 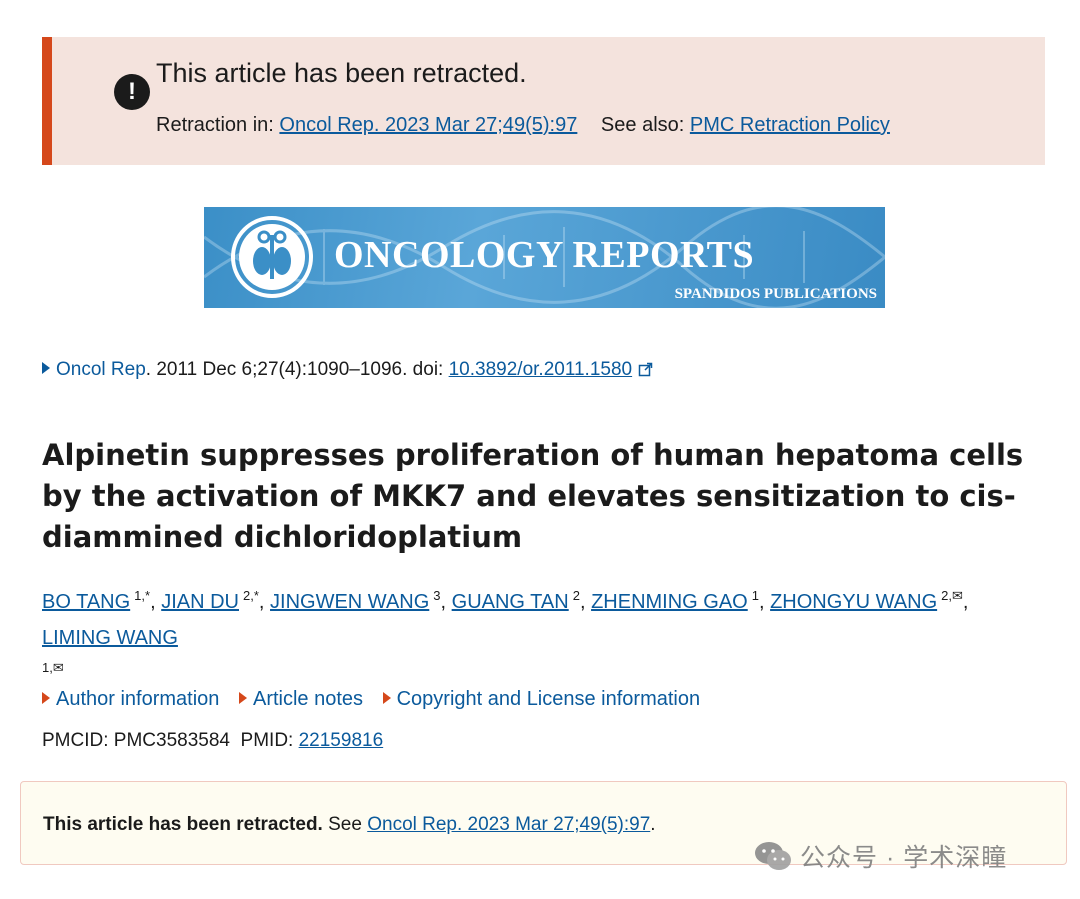 What do you see at coordinates (341, 73) in the screenshot?
I see `retraction-banner-title: This article has been retracted.` at bounding box center [341, 73].